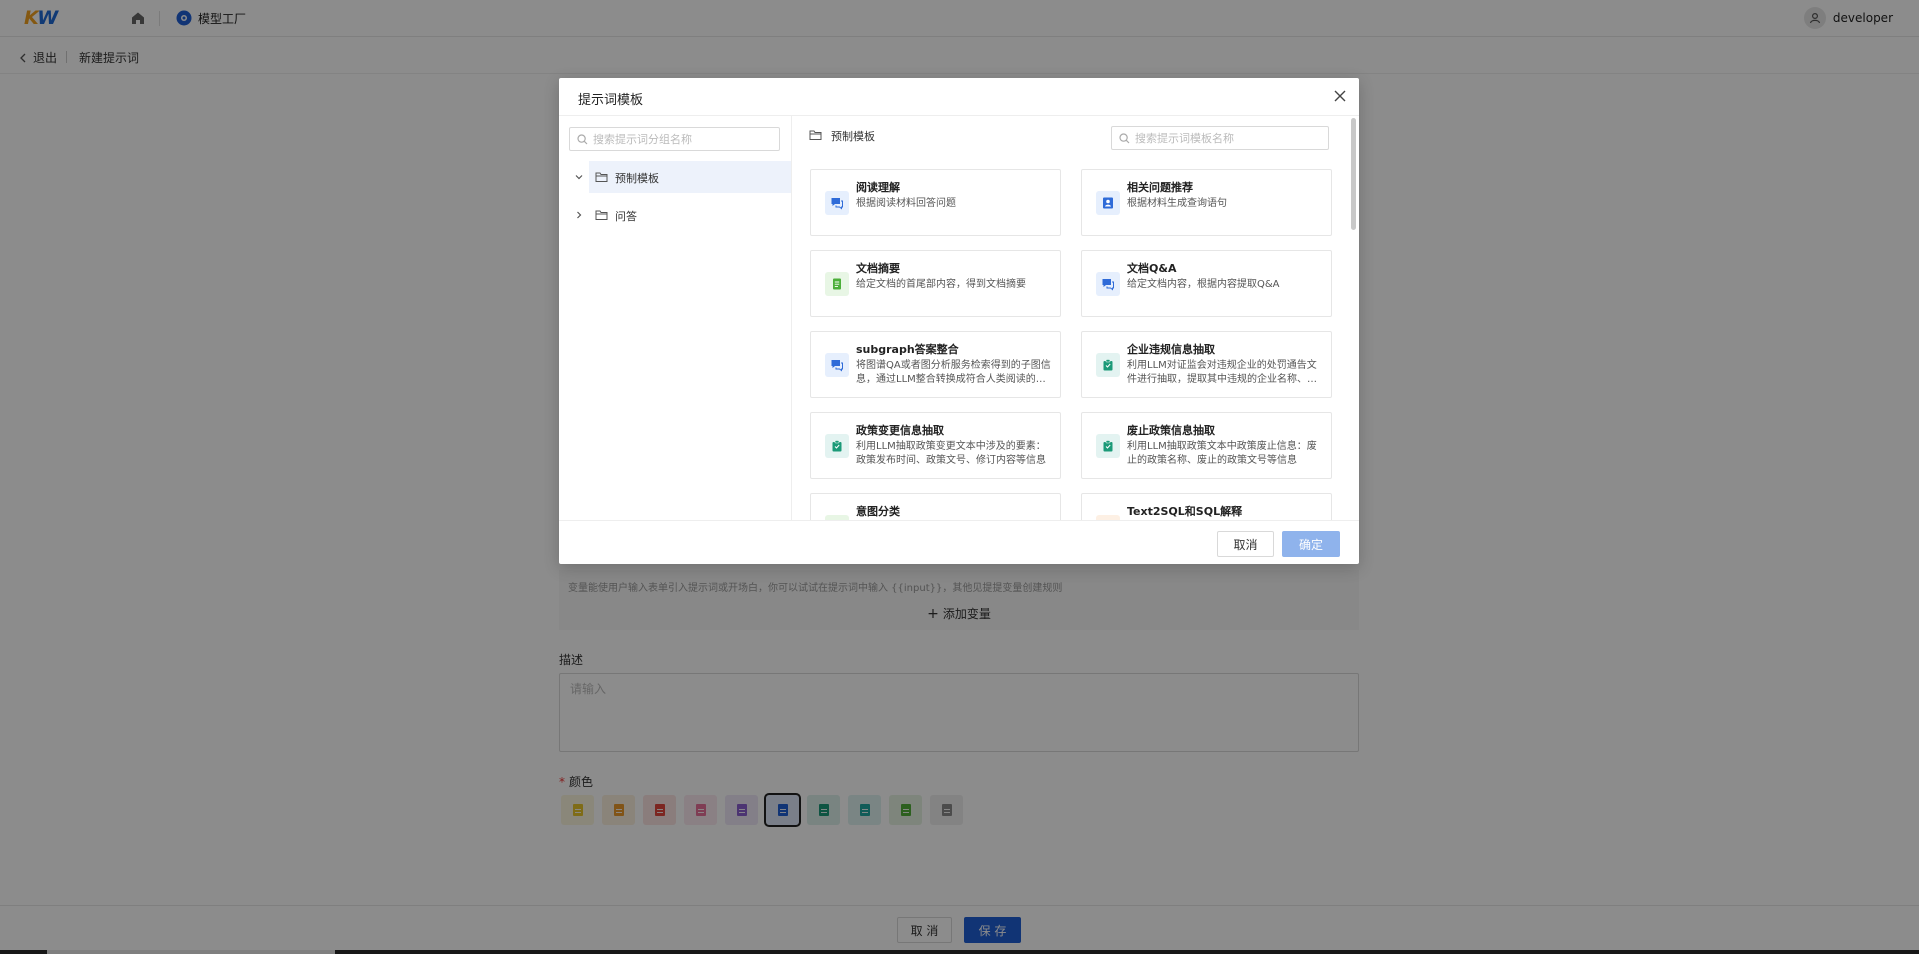  Describe the element at coordinates (1152, 268) in the screenshot. I see `template-title: 文档Q&A` at that location.